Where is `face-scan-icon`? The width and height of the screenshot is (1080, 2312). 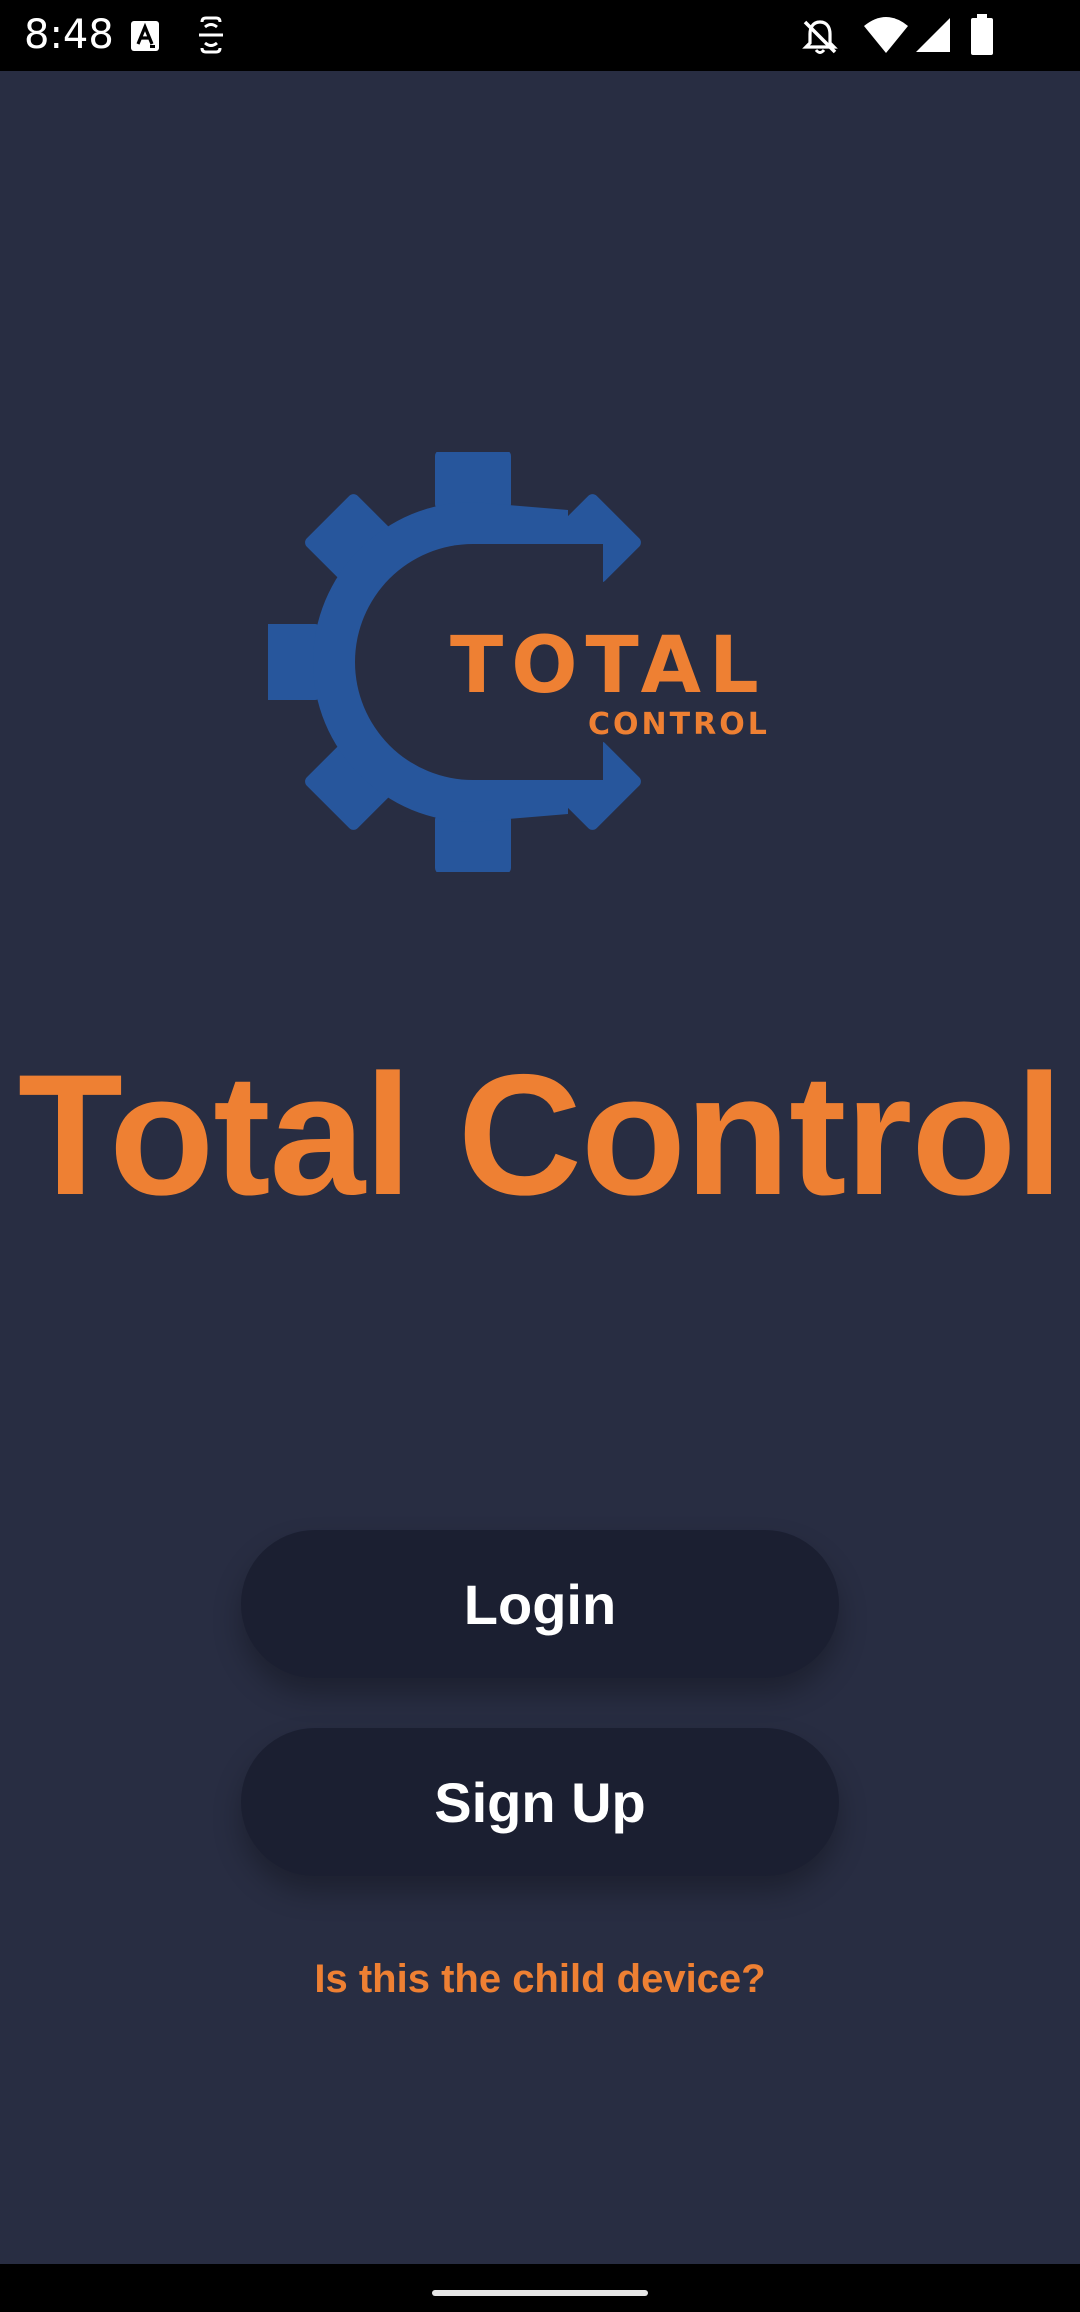 face-scan-icon is located at coordinates (211, 35).